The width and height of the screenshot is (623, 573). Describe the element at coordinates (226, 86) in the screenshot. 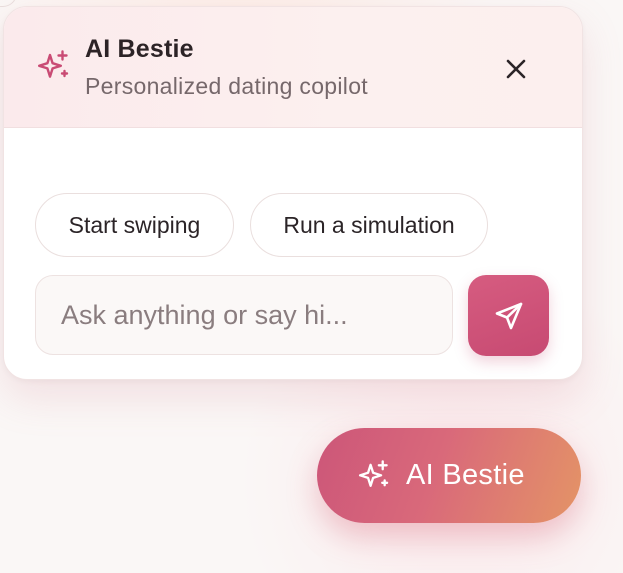

I see `panel-subtitle: Personalized dating copilot` at that location.